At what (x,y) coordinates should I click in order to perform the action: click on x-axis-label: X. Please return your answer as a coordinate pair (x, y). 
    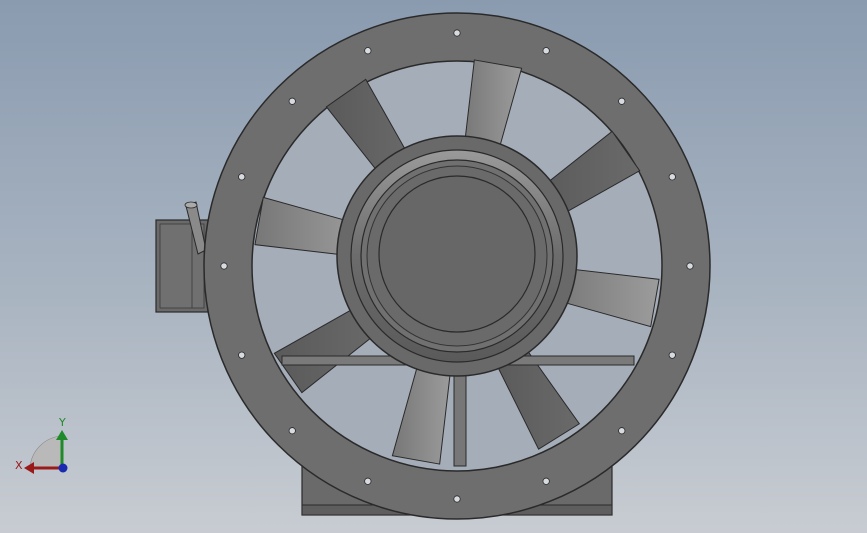
    Looking at the image, I should click on (19, 465).